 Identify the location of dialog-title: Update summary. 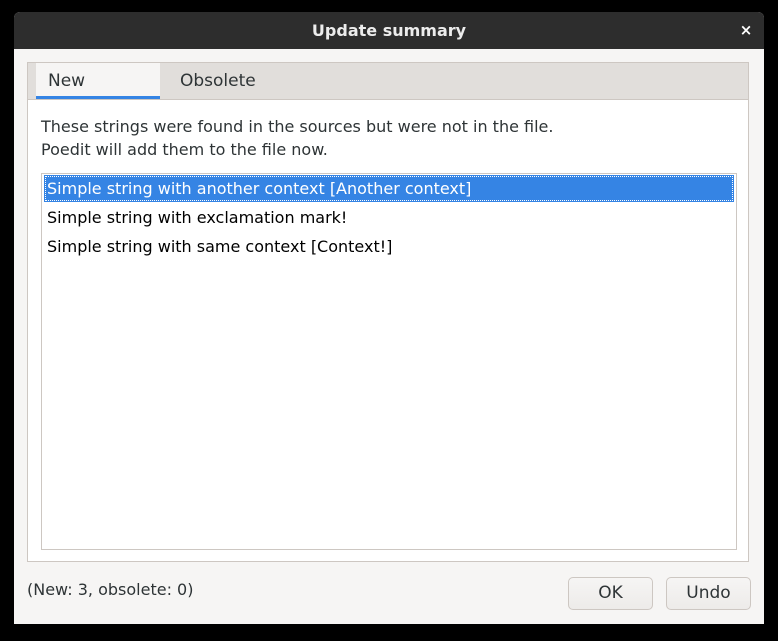
(389, 30).